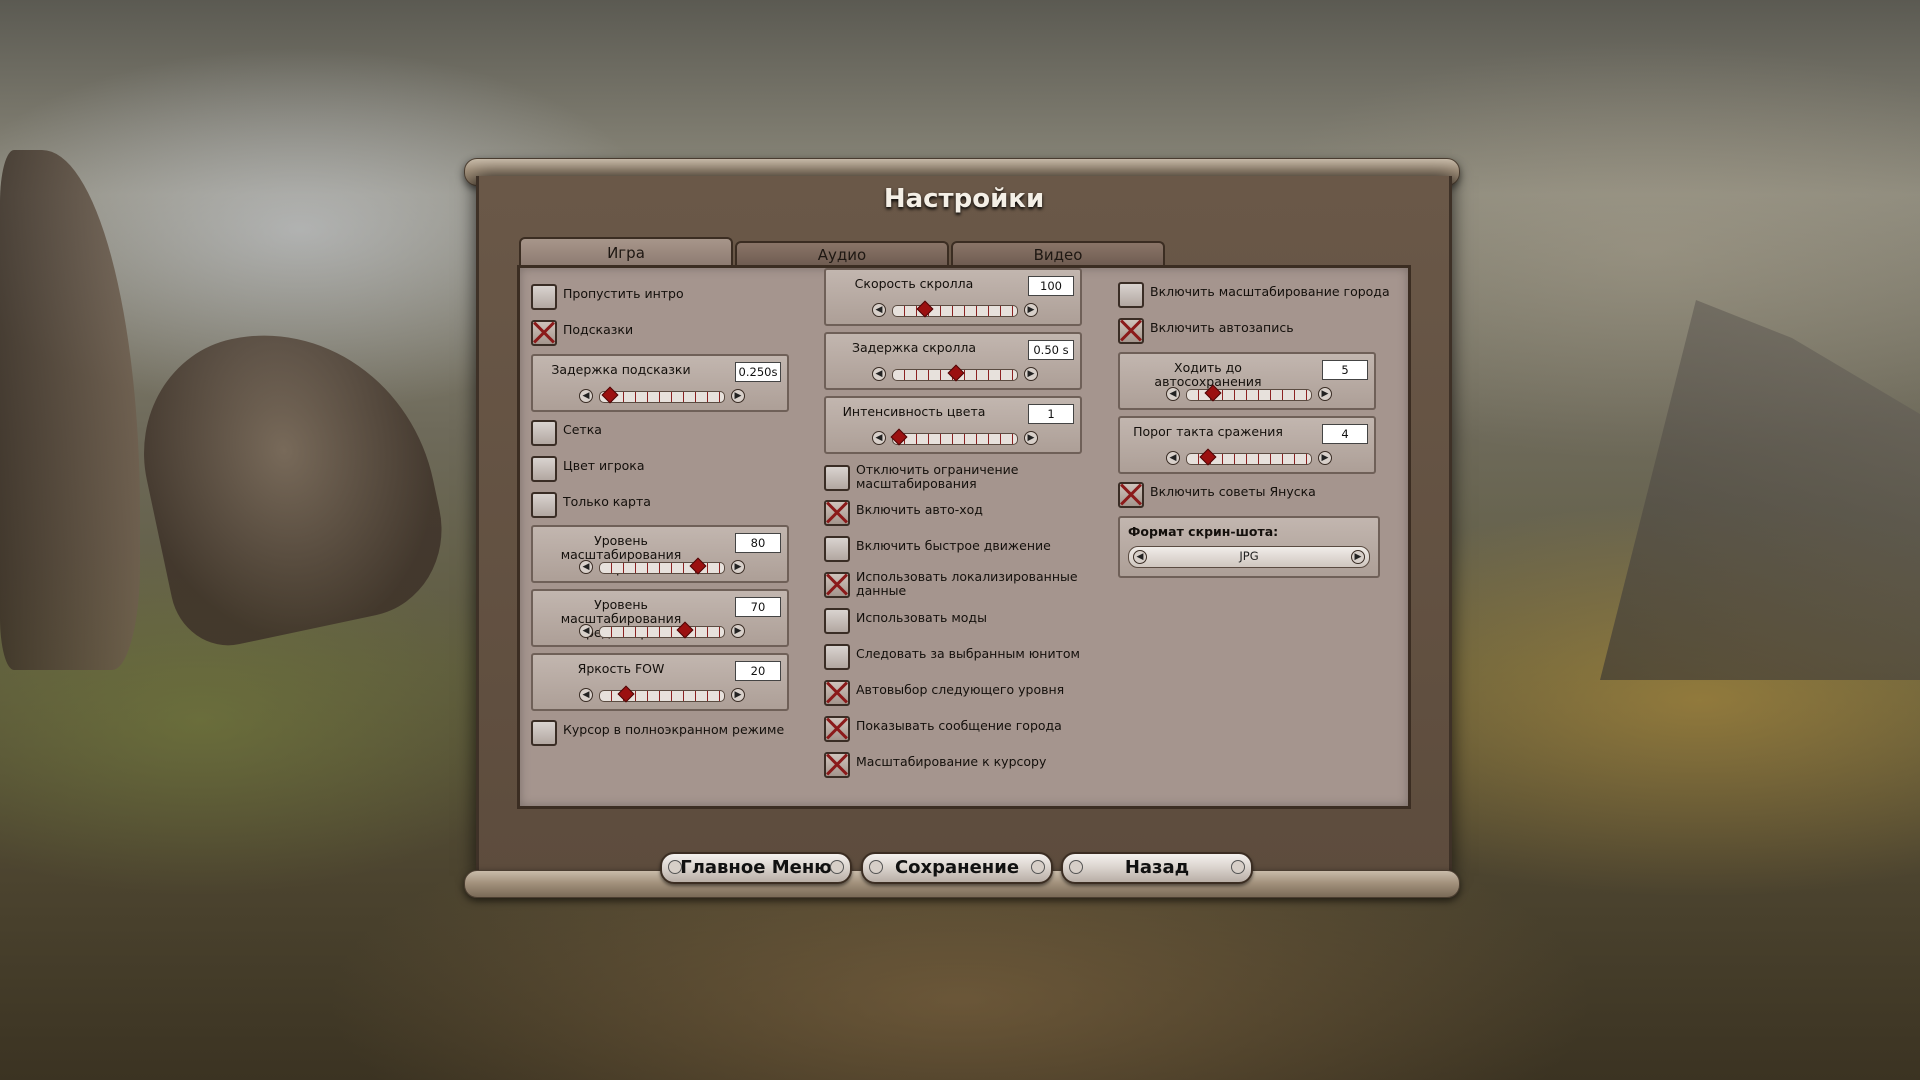  Describe the element at coordinates (1051, 286) in the screenshot. I see `slider-value-field: 100` at that location.